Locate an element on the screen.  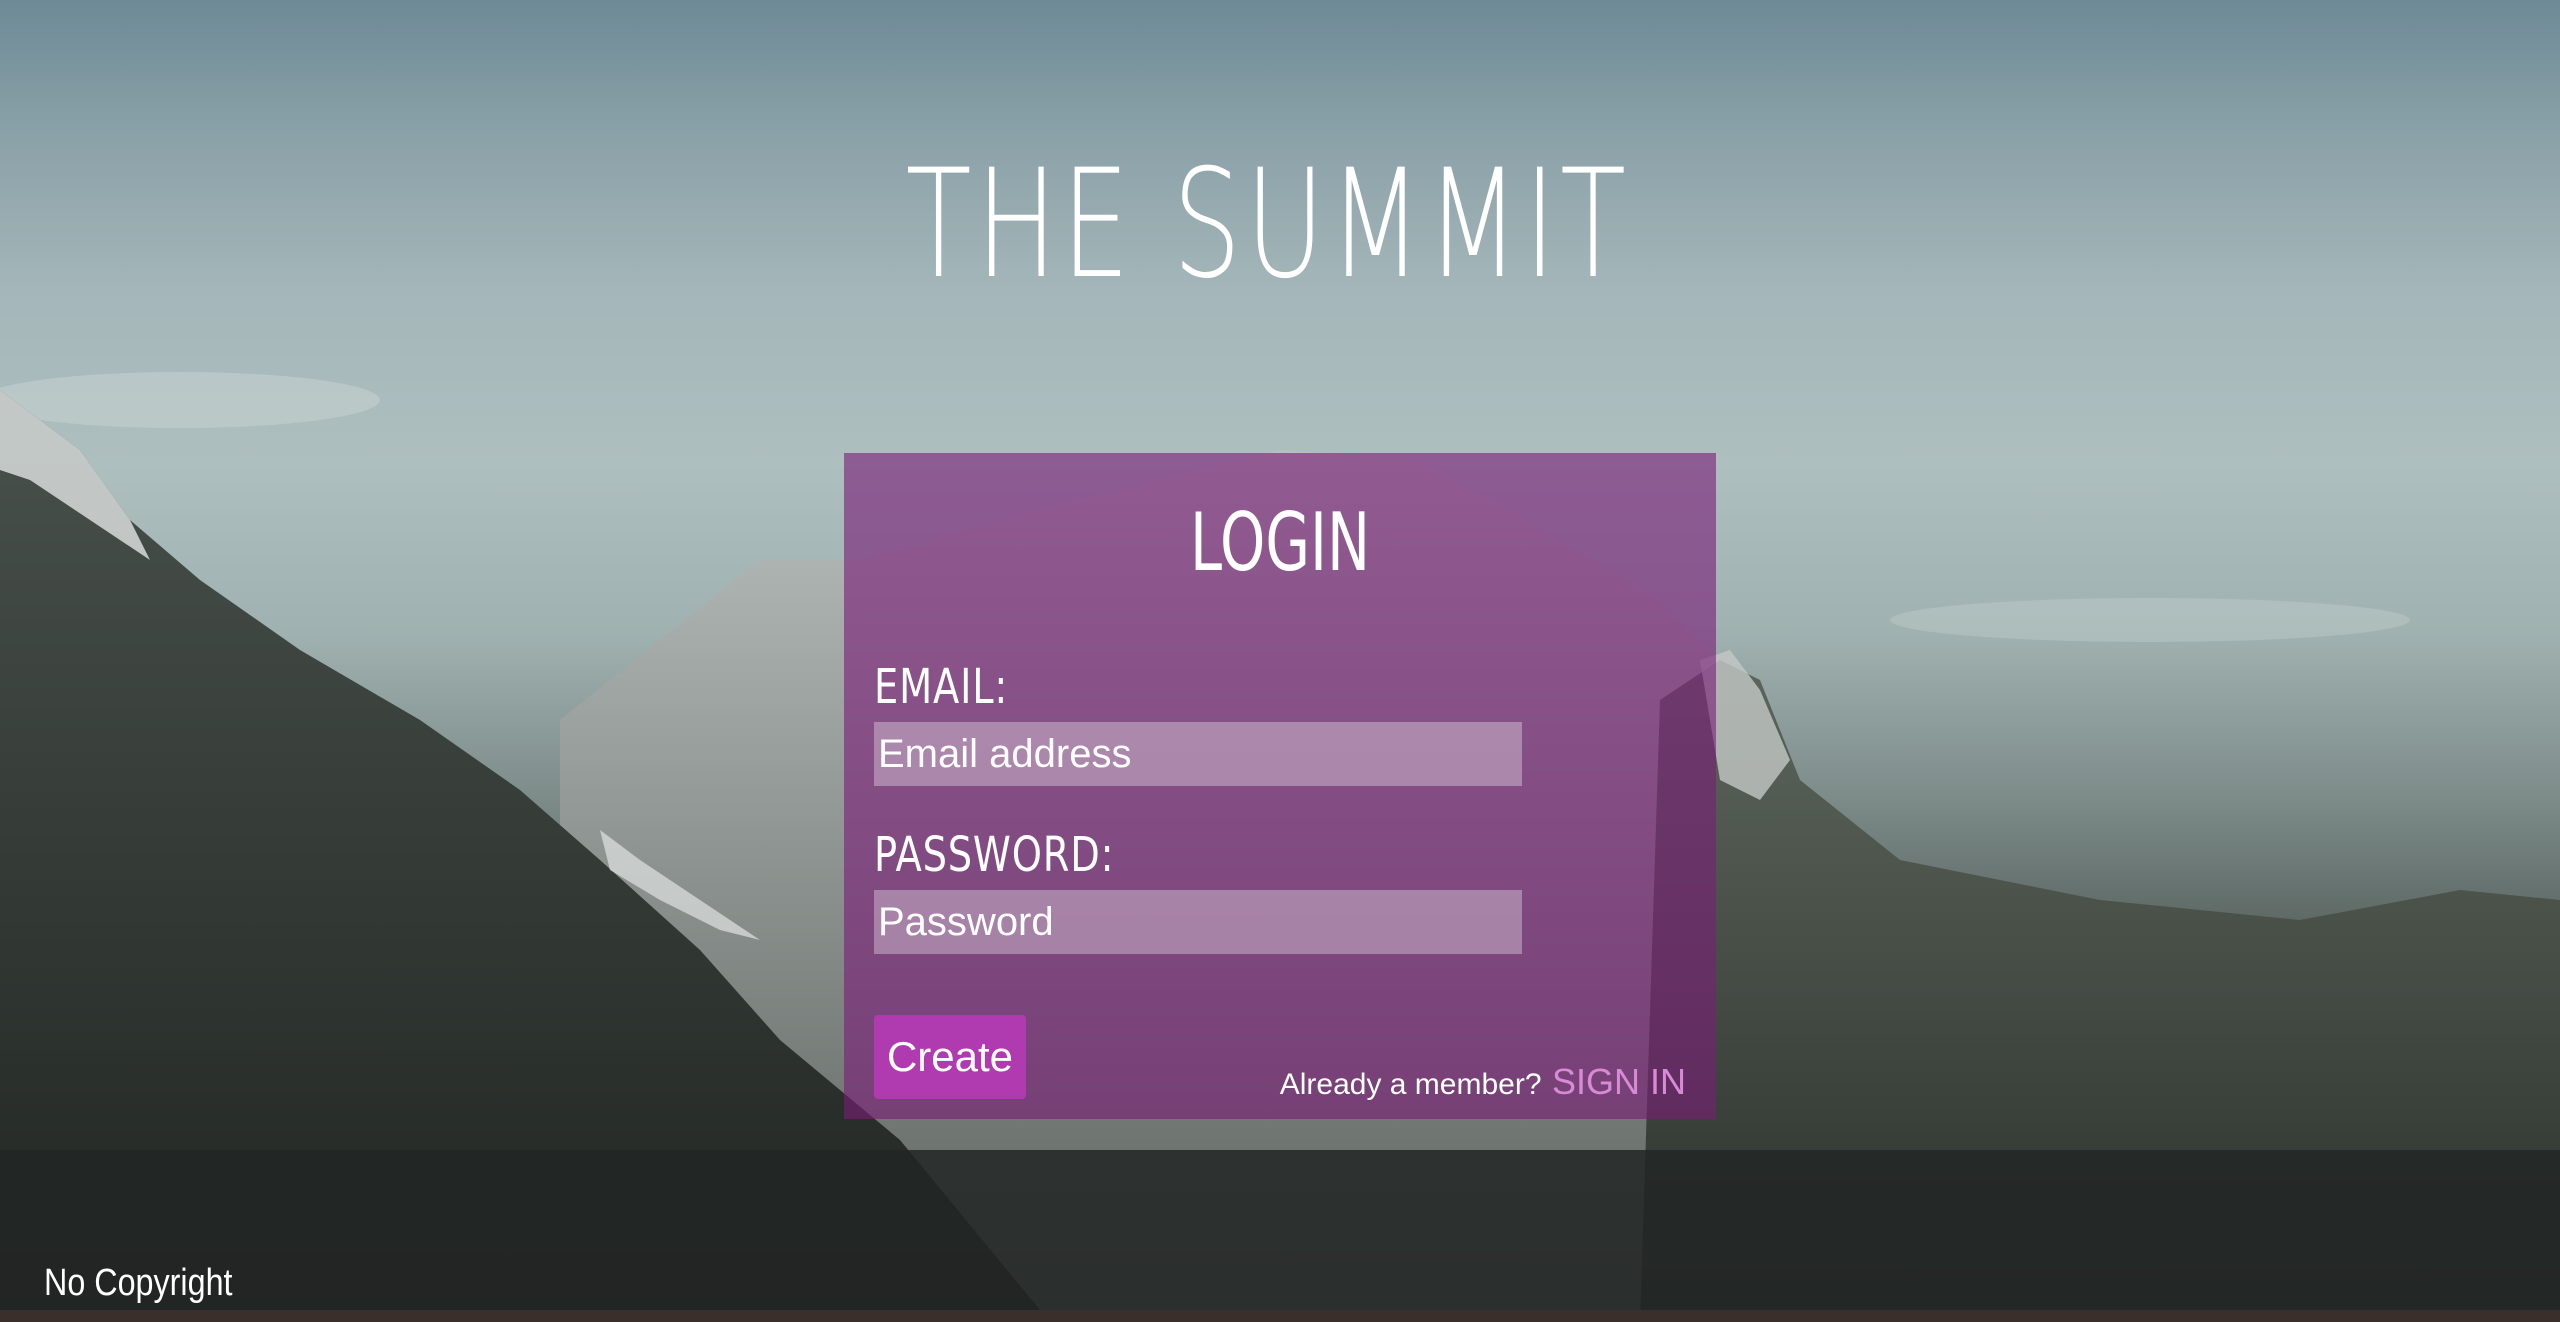
password-label: PASSWORD: is located at coordinates (994, 855).